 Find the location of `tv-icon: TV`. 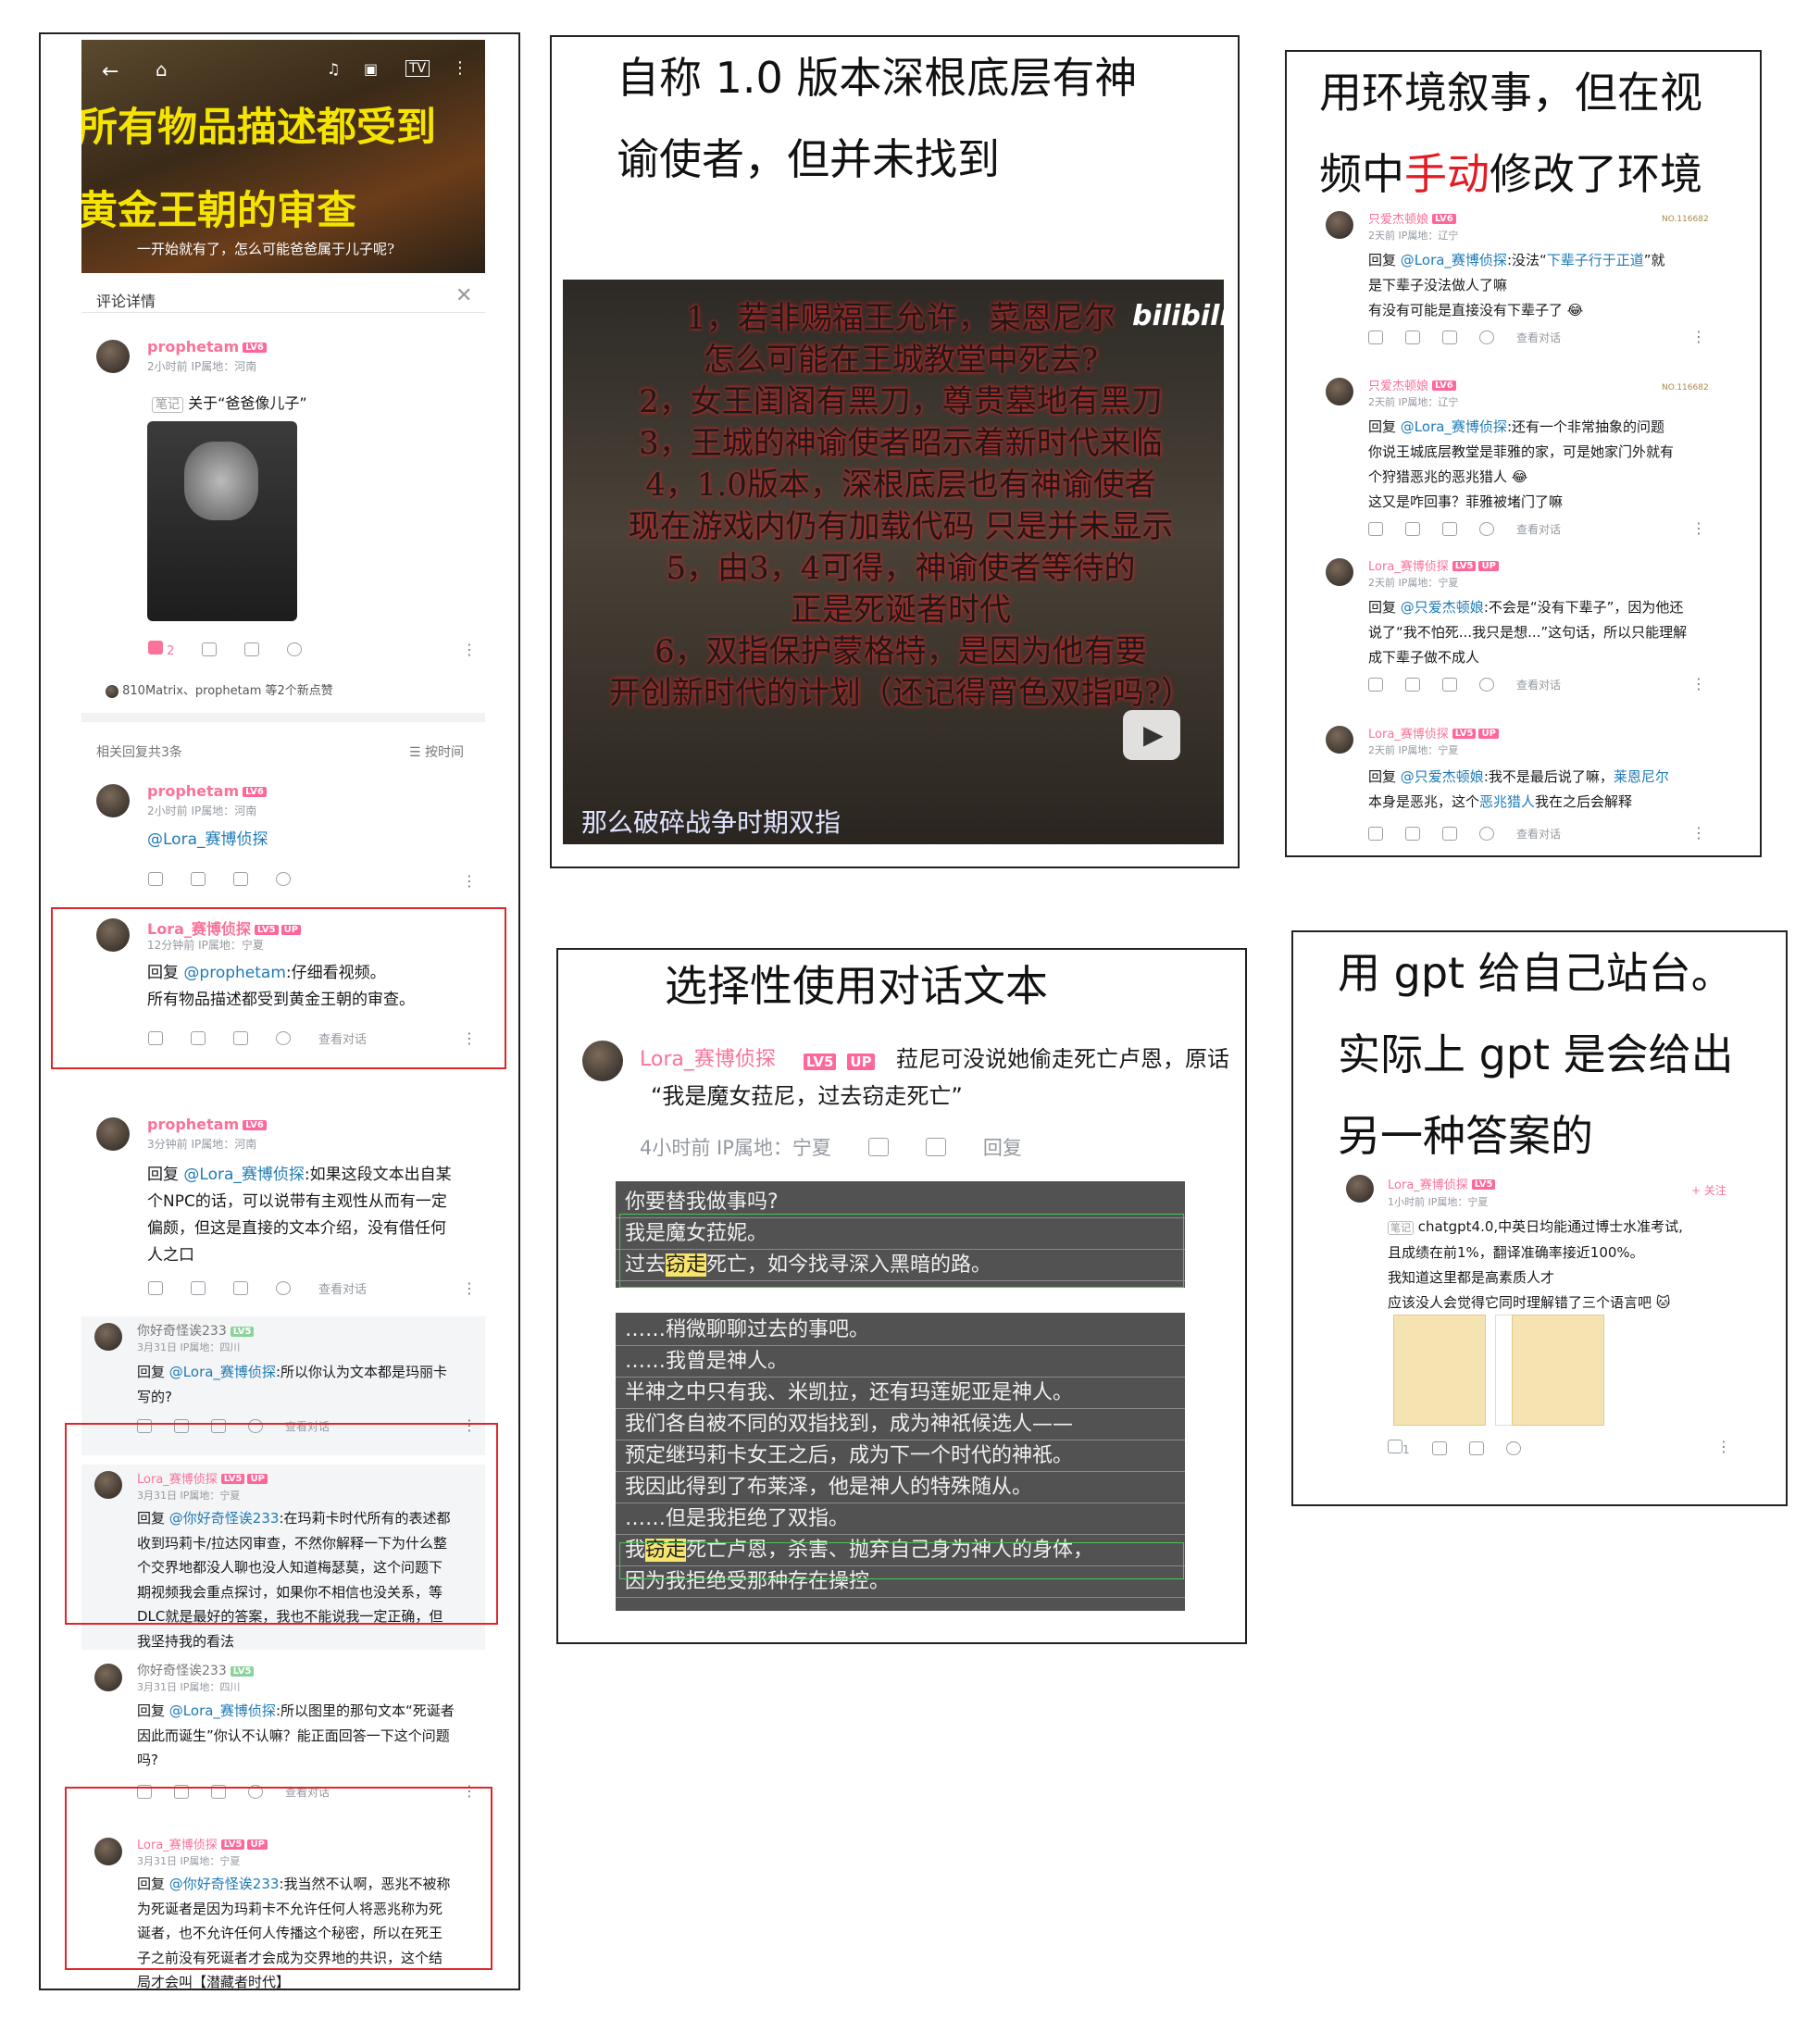

tv-icon: TV is located at coordinates (417, 69).